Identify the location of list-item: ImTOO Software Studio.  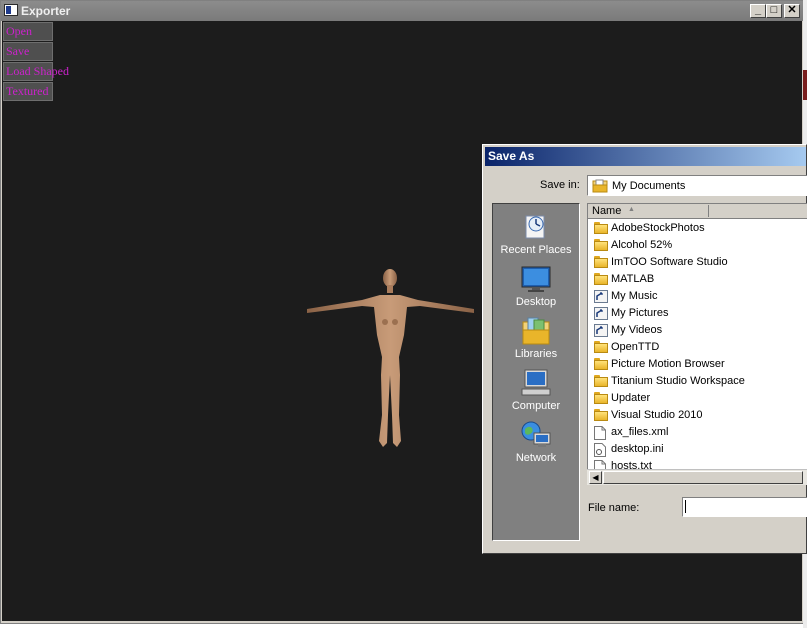
(697, 262).